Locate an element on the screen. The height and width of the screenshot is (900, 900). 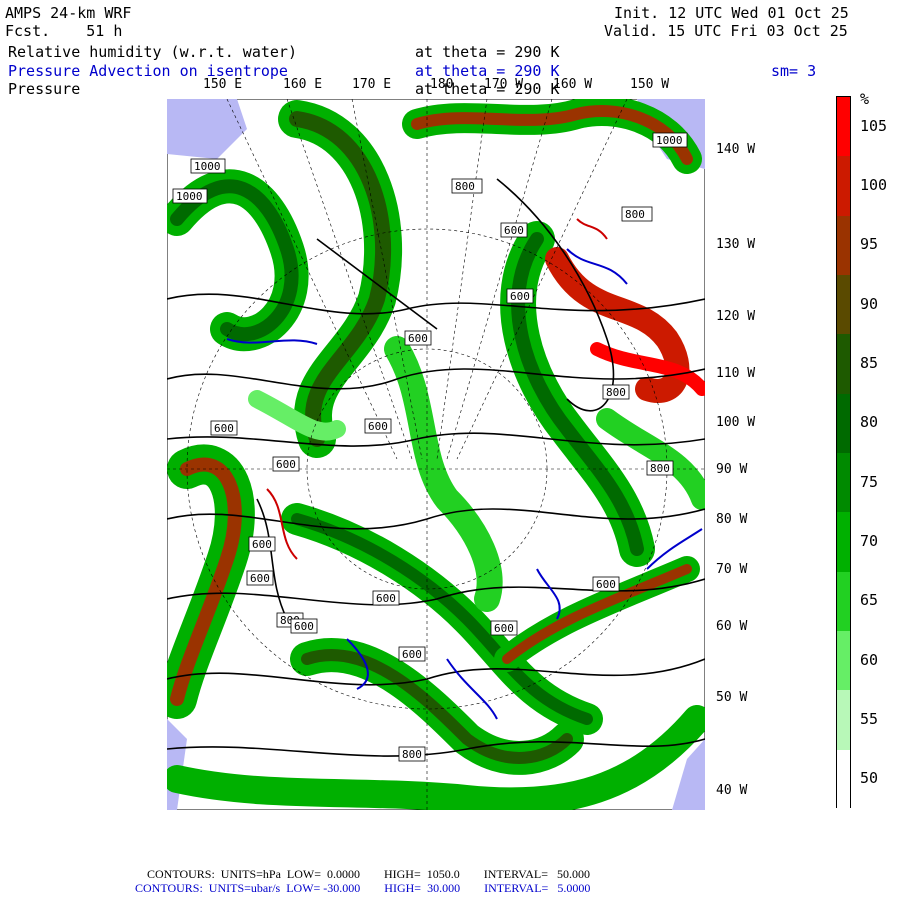
colorbar-label: 85 is located at coordinates (869, 363).